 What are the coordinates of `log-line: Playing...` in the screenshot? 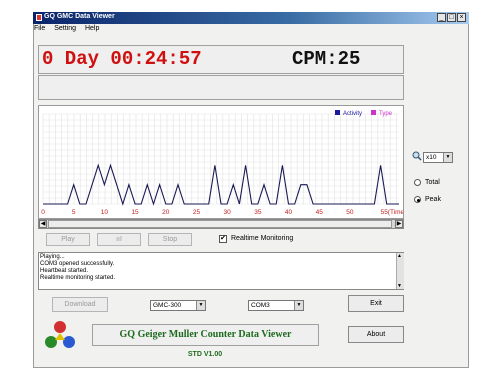 It's located at (52, 257).